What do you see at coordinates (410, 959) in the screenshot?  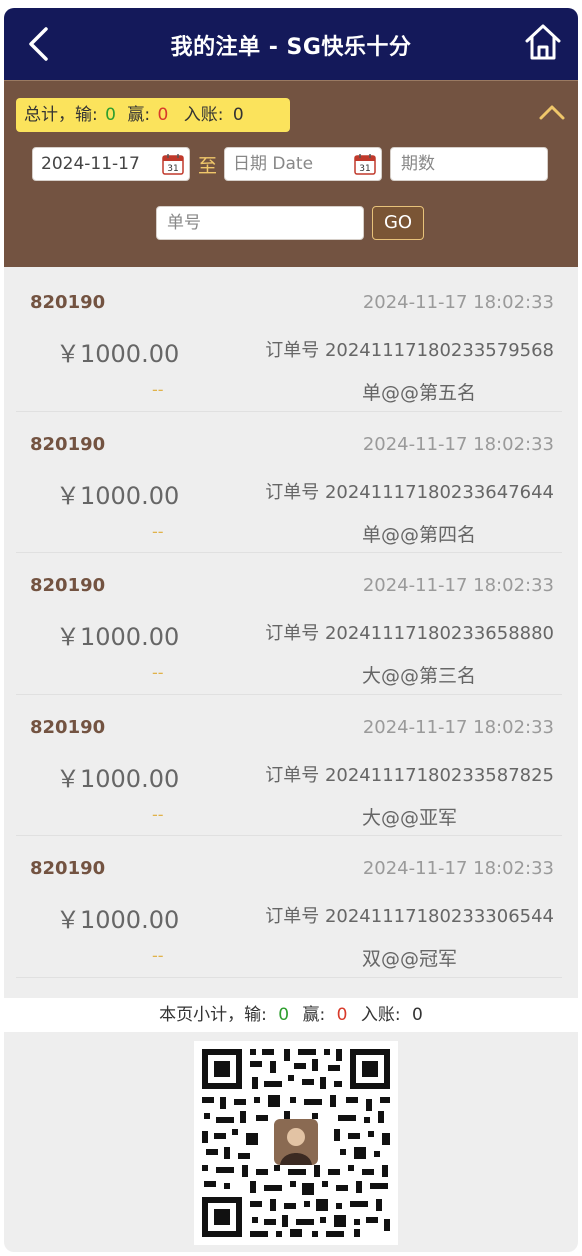 I see `record-bet-content: 双@@冠军` at bounding box center [410, 959].